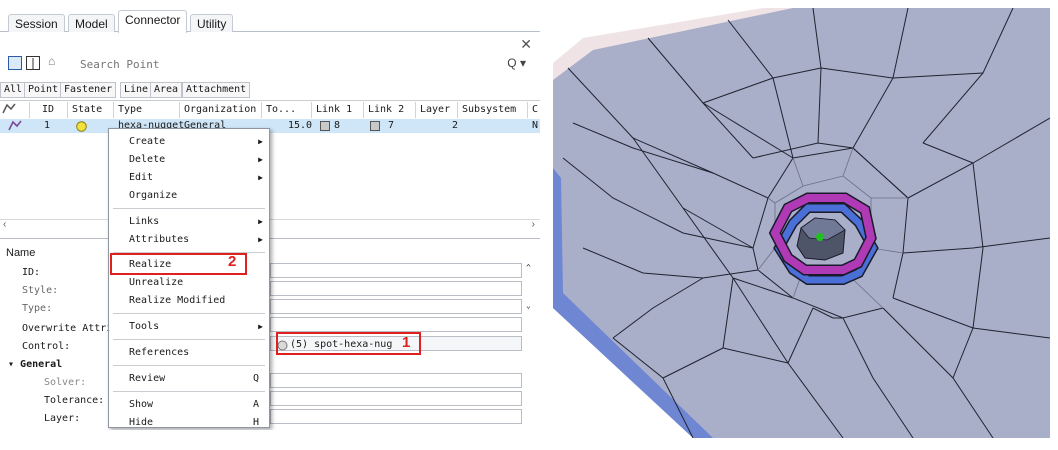  What do you see at coordinates (148, 110) in the screenshot?
I see `column-header: Type` at bounding box center [148, 110].